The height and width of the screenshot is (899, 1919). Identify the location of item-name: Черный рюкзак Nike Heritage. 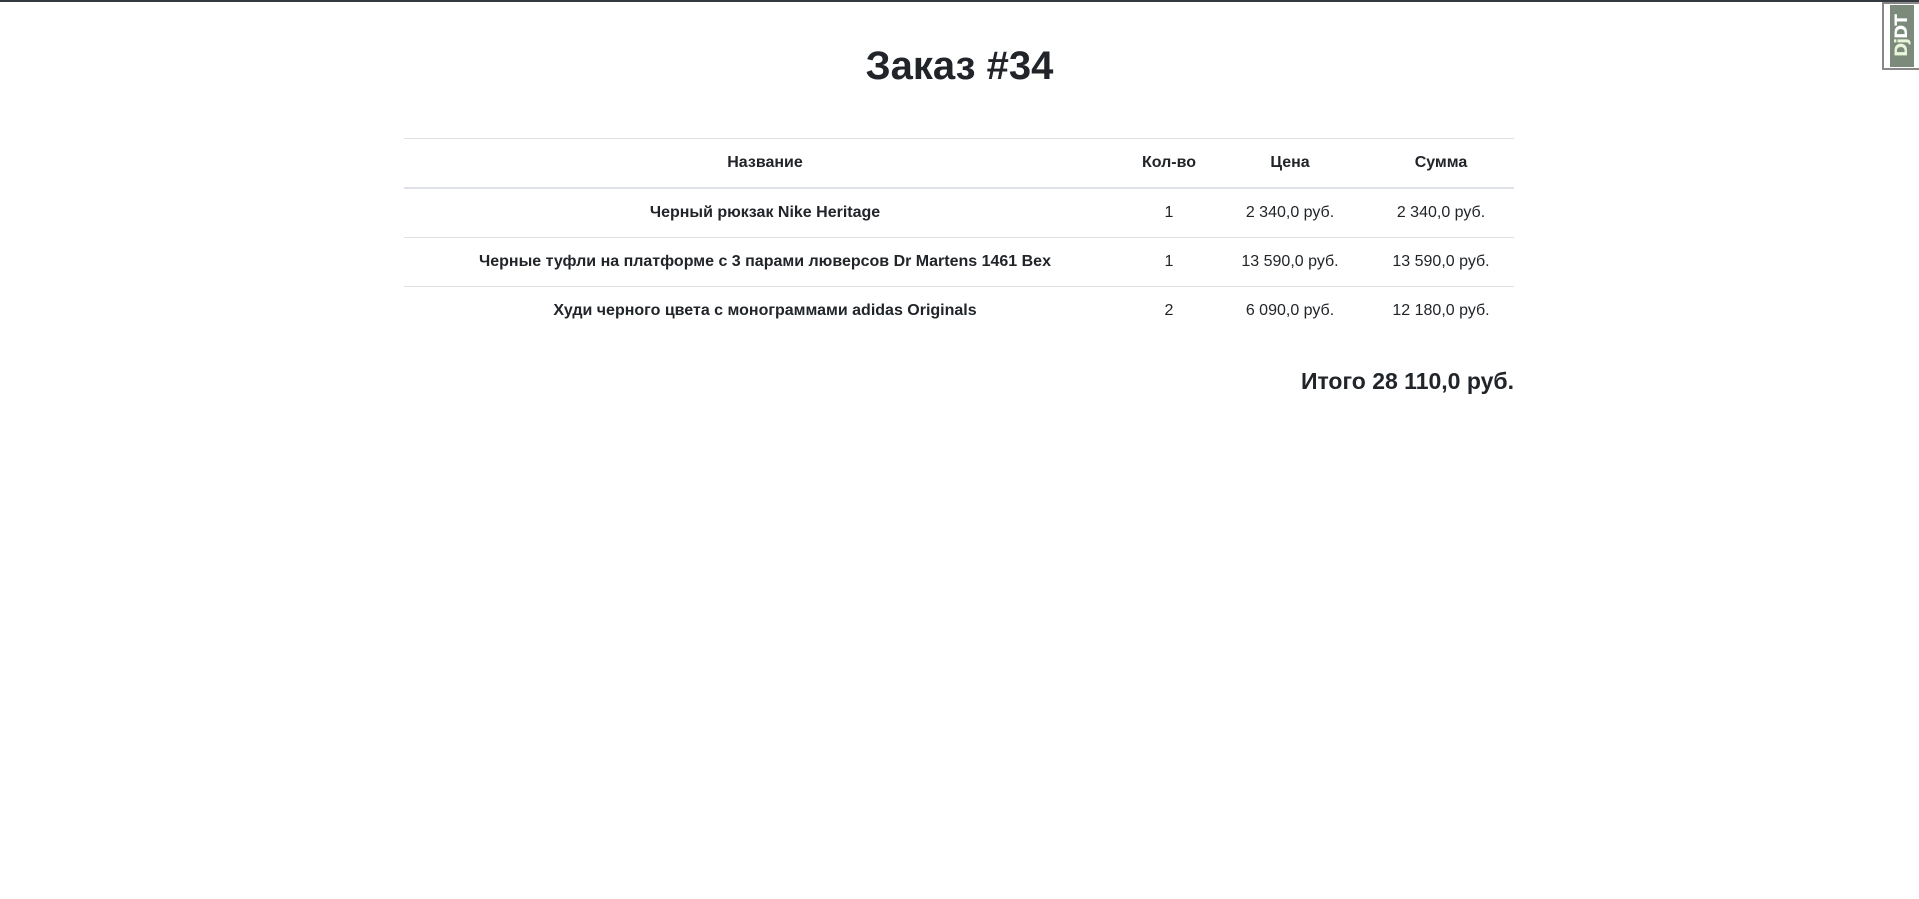
(765, 212).